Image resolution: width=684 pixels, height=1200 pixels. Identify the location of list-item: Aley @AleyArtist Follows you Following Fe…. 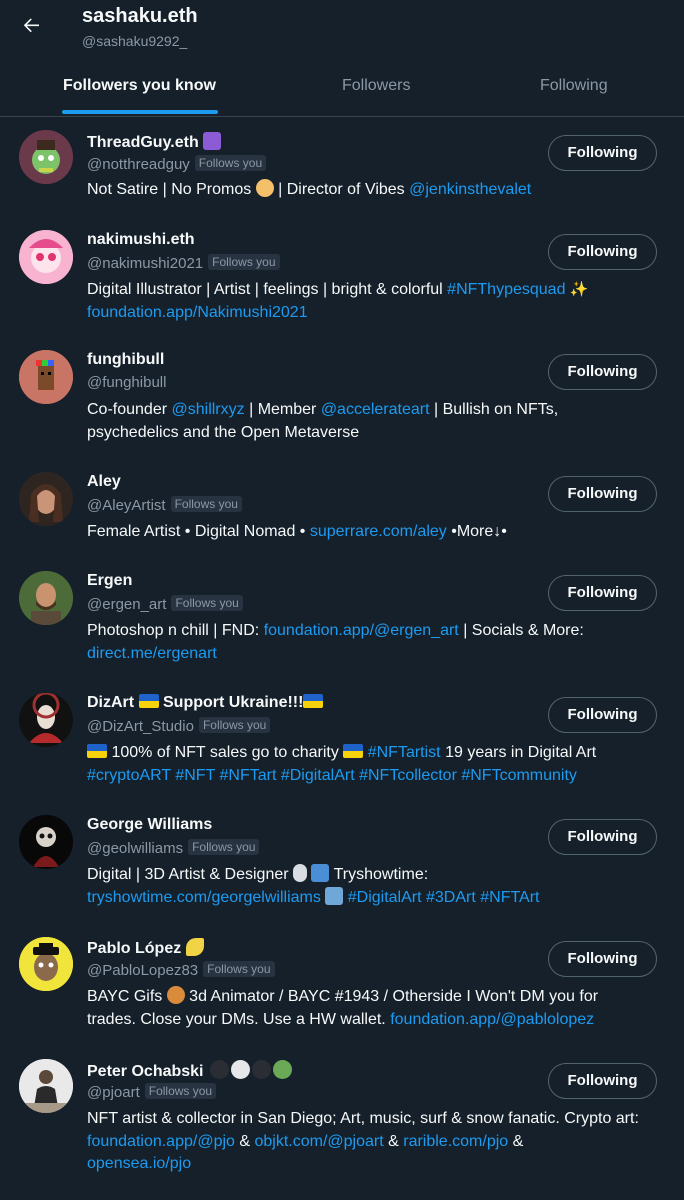
(342, 509).